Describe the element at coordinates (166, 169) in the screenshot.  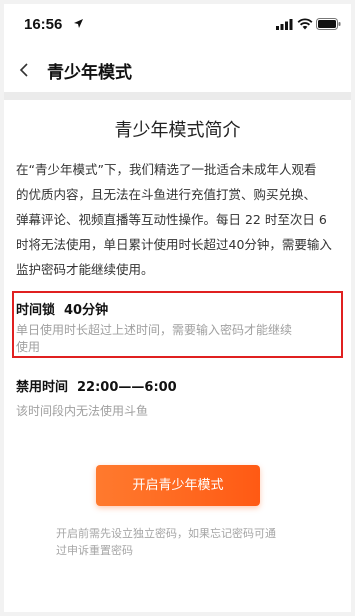
I see `intro-line: 在“青少年模式”下，我们精选了一批适合未成年人观看` at that location.